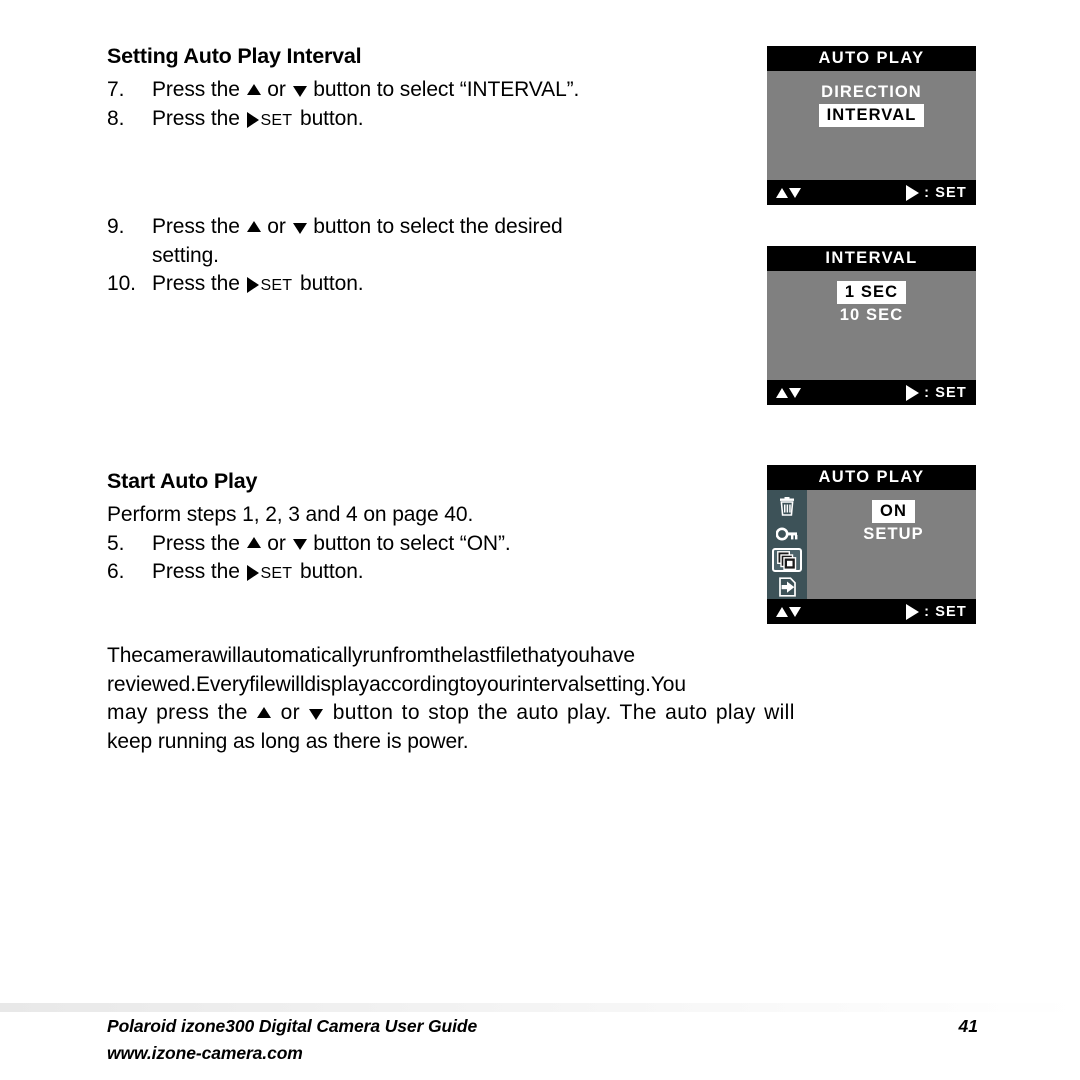 This screenshot has width=1080, height=1080. What do you see at coordinates (871, 58) in the screenshot?
I see `lcd-title: AUTO PLAY` at bounding box center [871, 58].